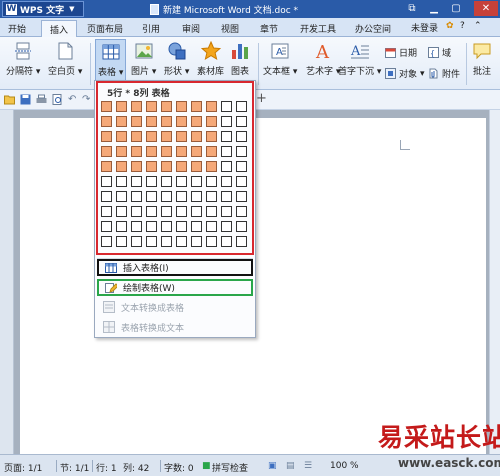  Describe the element at coordinates (41, 99) in the screenshot. I see `print-icon` at that location.